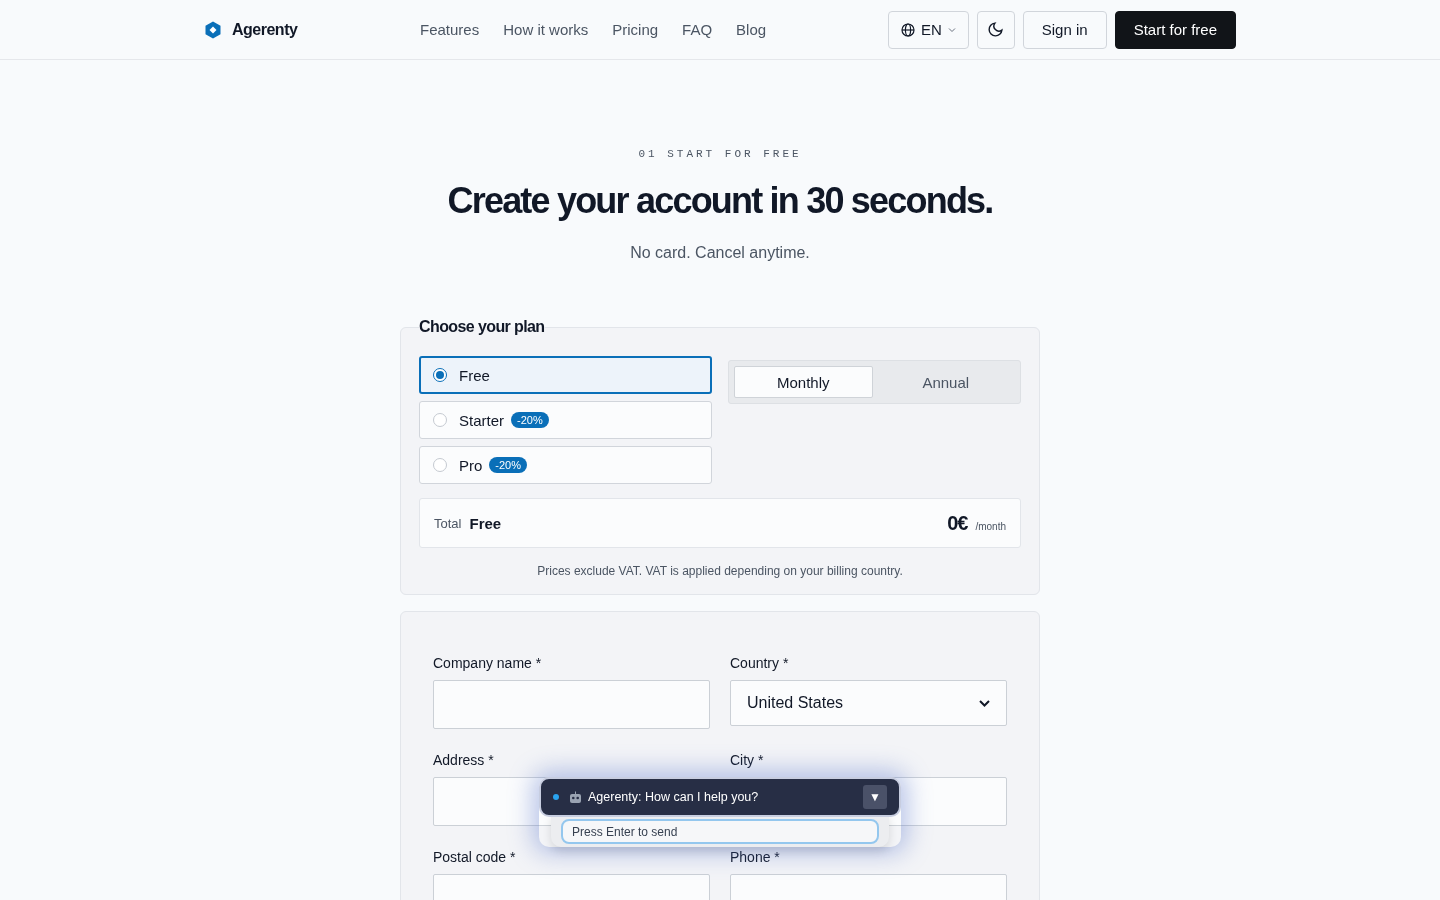  What do you see at coordinates (475, 857) in the screenshot?
I see `field-label: Postal code *` at bounding box center [475, 857].